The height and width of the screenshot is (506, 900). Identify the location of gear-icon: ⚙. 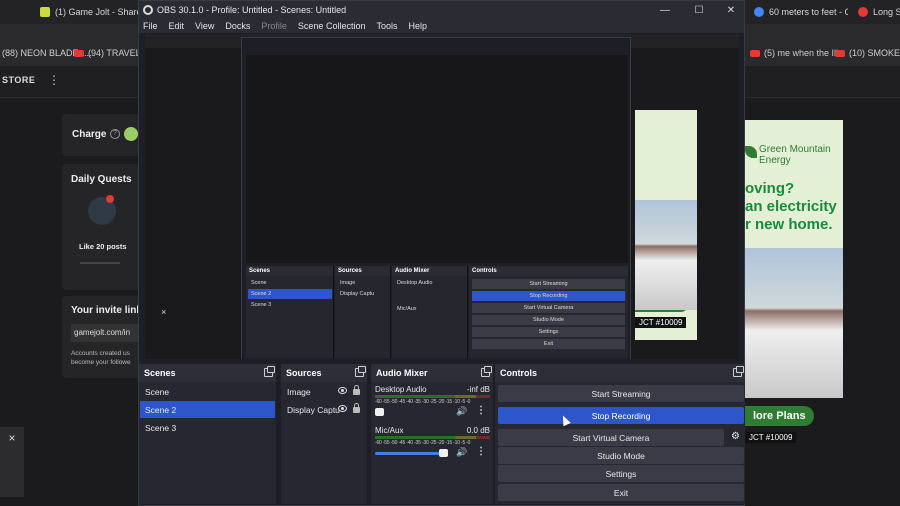
(735, 437).